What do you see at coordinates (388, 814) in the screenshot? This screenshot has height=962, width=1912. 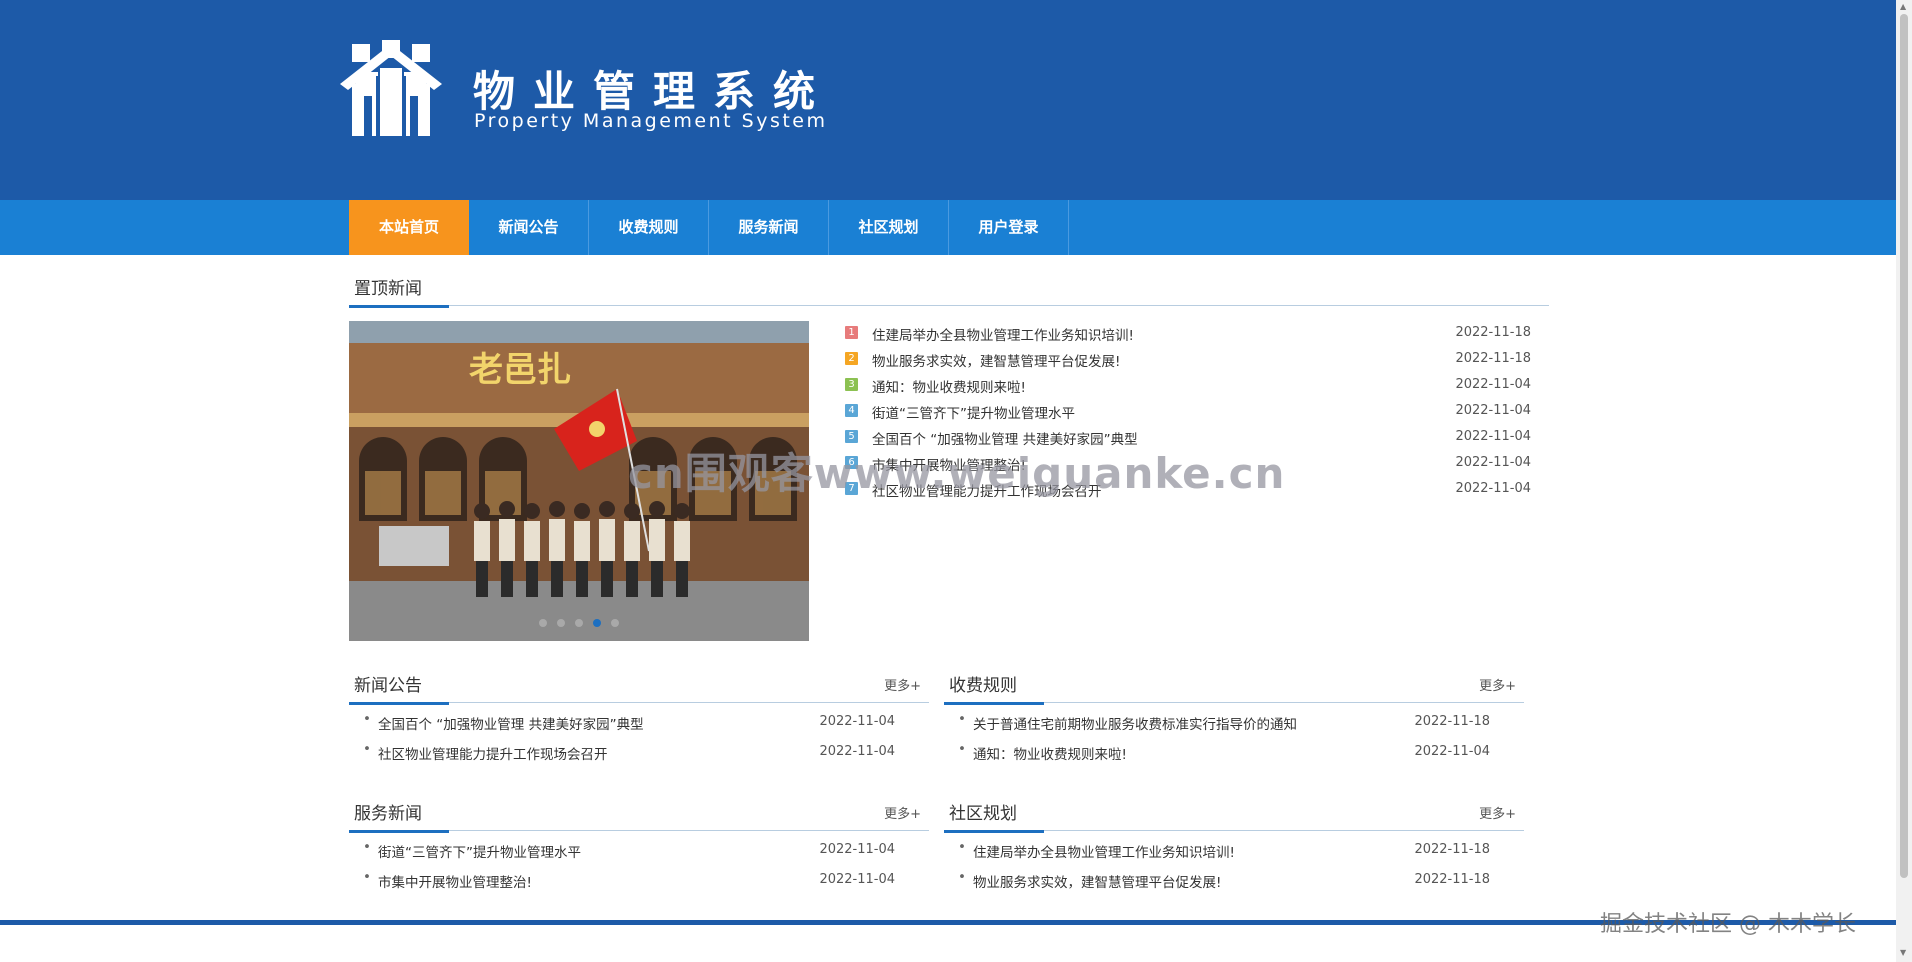 I see `section-title: 服务新闻` at bounding box center [388, 814].